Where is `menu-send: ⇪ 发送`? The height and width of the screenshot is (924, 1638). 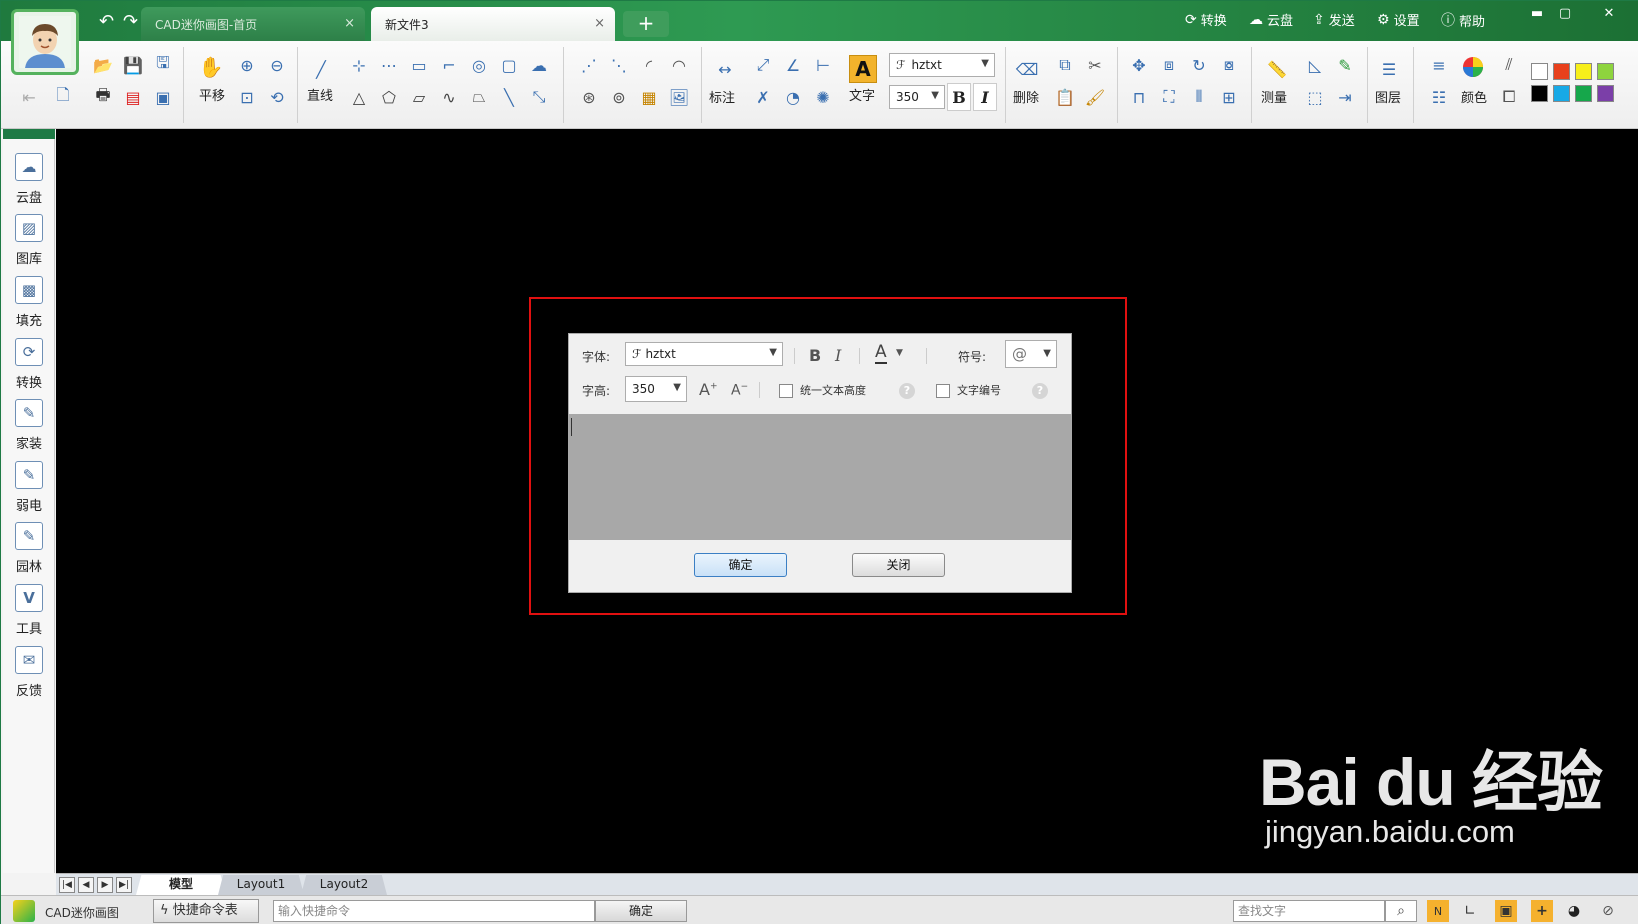 menu-send: ⇪ 发送 is located at coordinates (1334, 20).